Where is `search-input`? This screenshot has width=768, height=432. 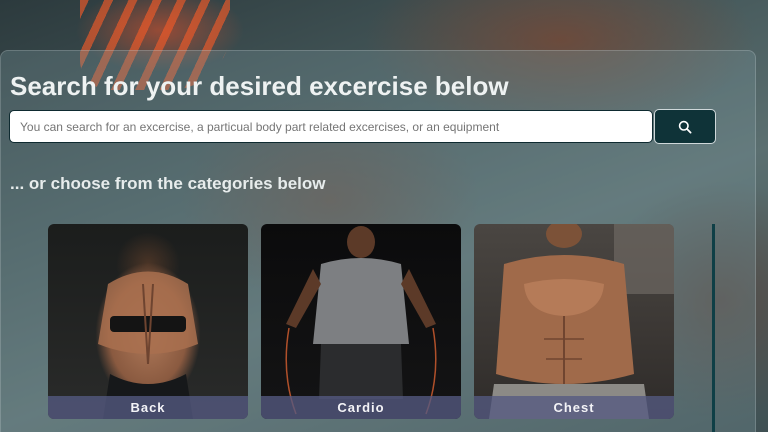 search-input is located at coordinates (331, 126).